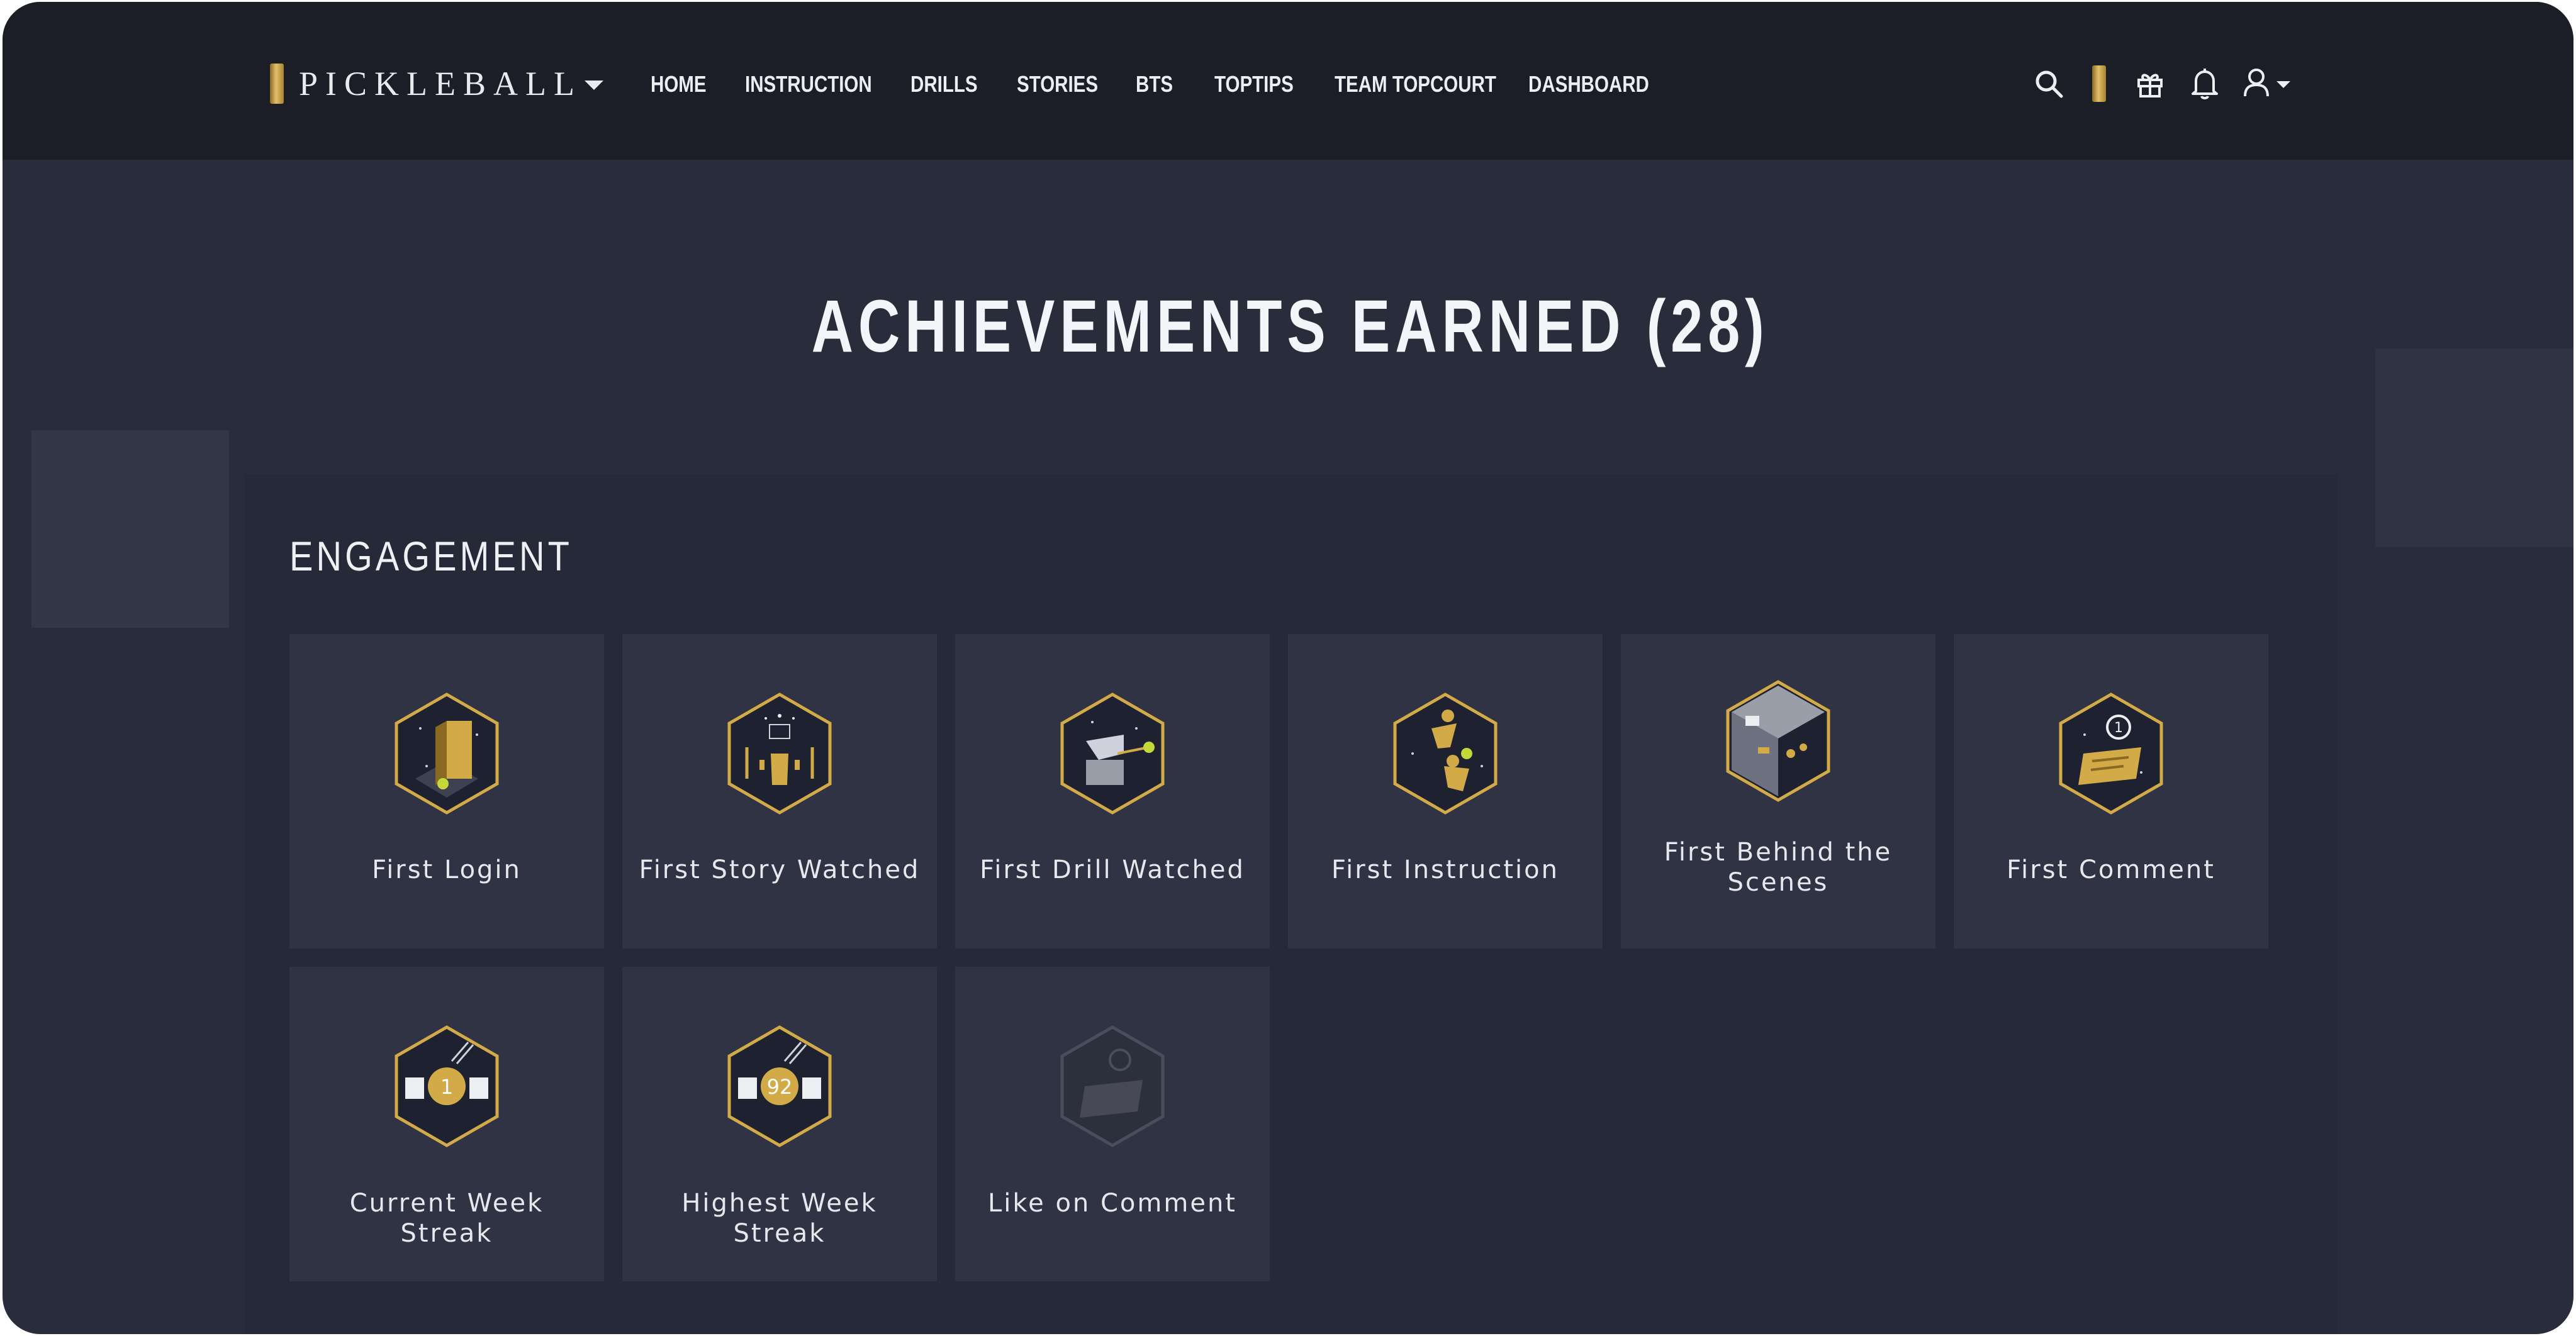  What do you see at coordinates (679, 84) in the screenshot?
I see `nav-home: HOME` at bounding box center [679, 84].